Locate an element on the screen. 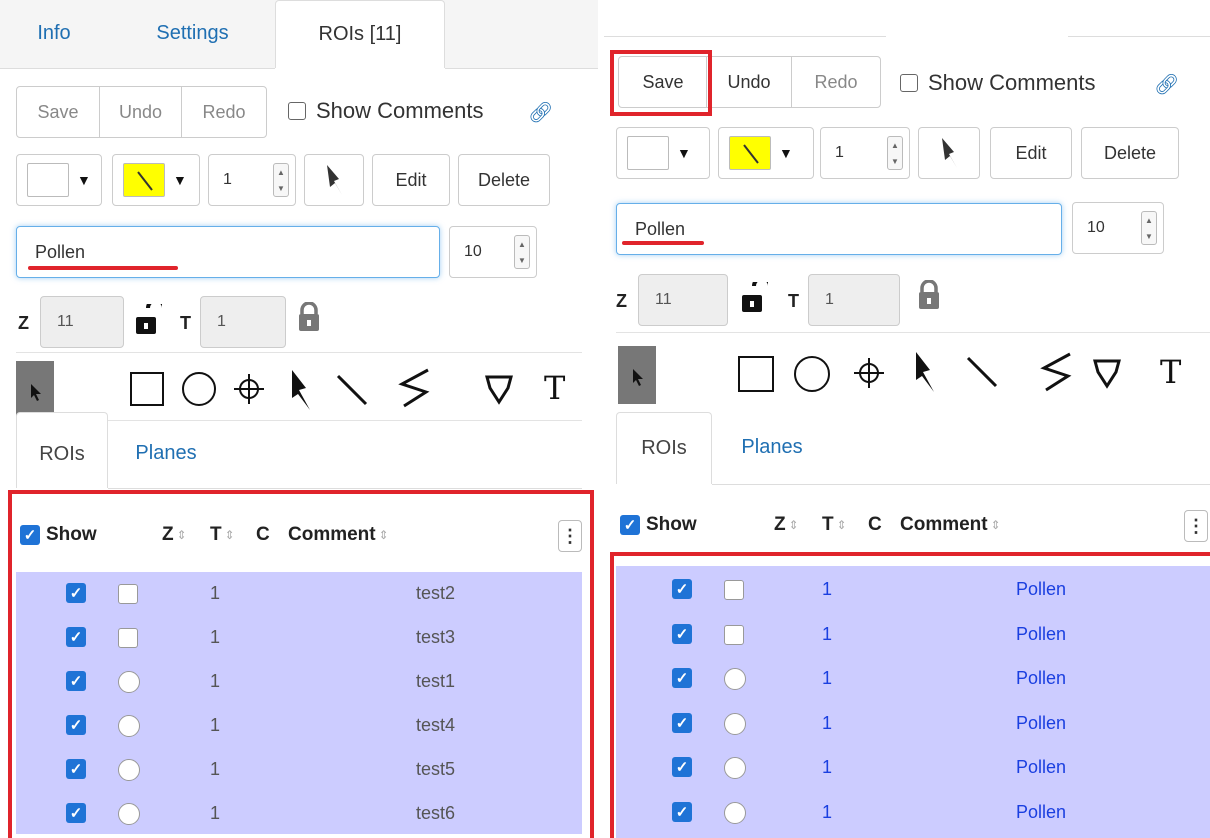 Image resolution: width=1210 pixels, height=838 pixels. column-z-header: Z ⇕ is located at coordinates (786, 525).